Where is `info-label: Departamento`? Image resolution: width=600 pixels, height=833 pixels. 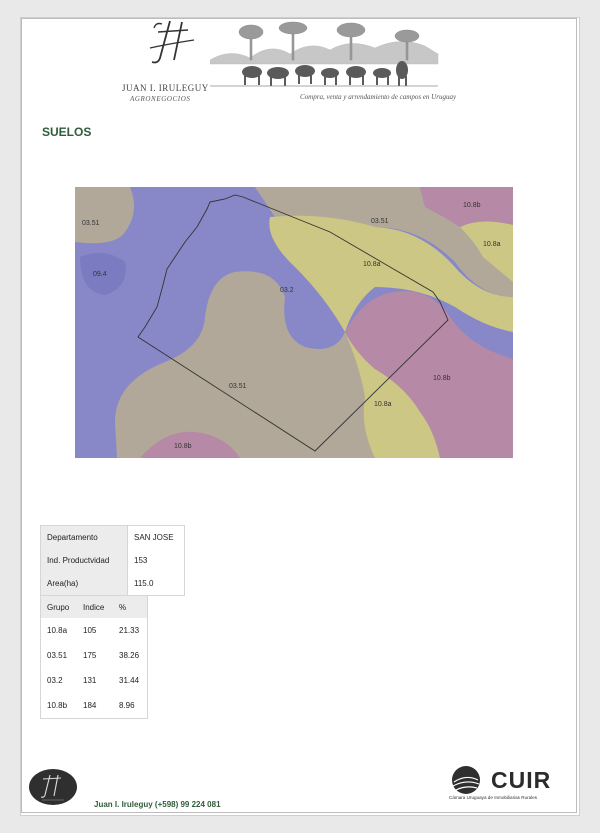
info-label: Departamento is located at coordinates (84, 537).